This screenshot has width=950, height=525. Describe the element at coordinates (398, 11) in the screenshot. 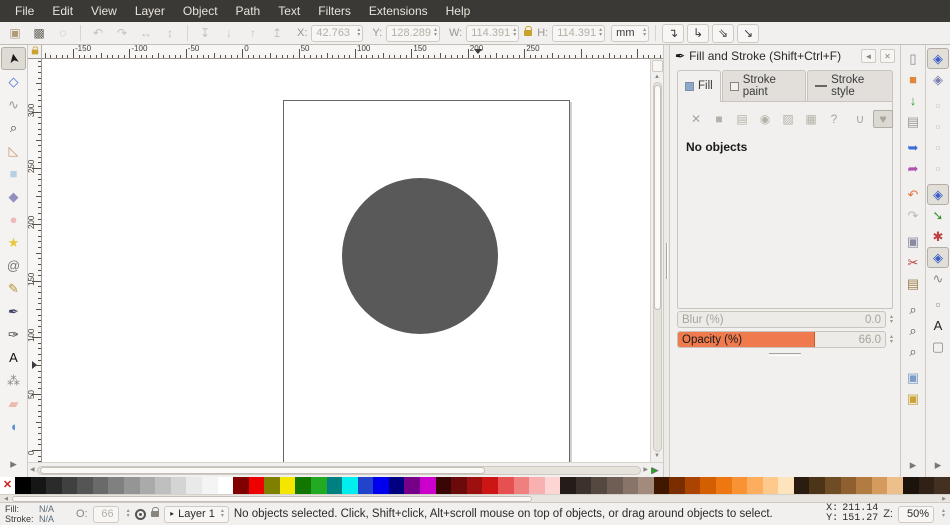

I see `menu-extensions: Extensions` at that location.